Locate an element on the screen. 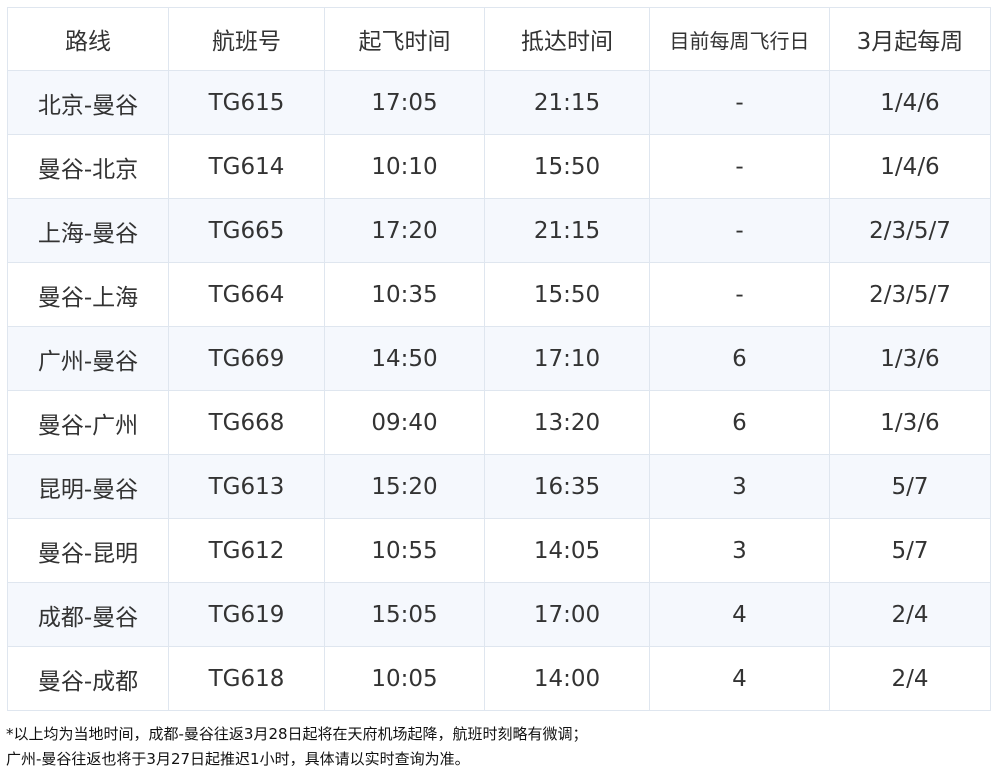  flight-number-cell: TG618 is located at coordinates (246, 678).